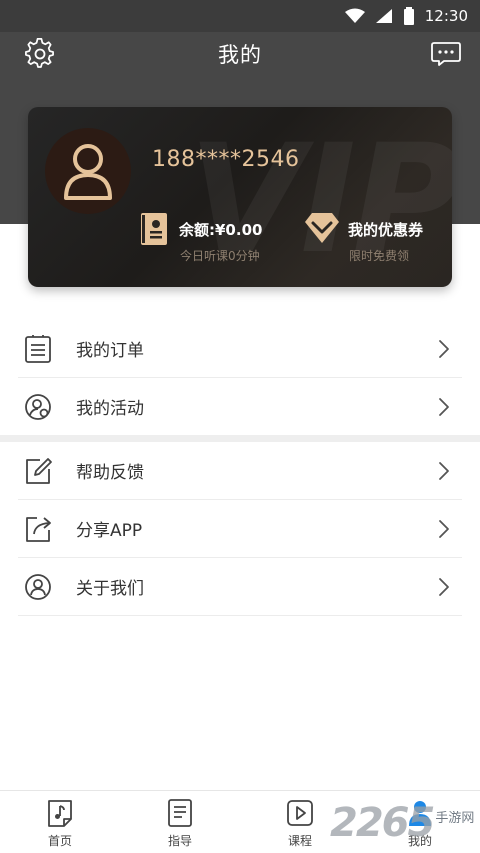 This screenshot has height=853, width=480. I want to click on menu-label-share-app: 分享APP, so click(109, 531).